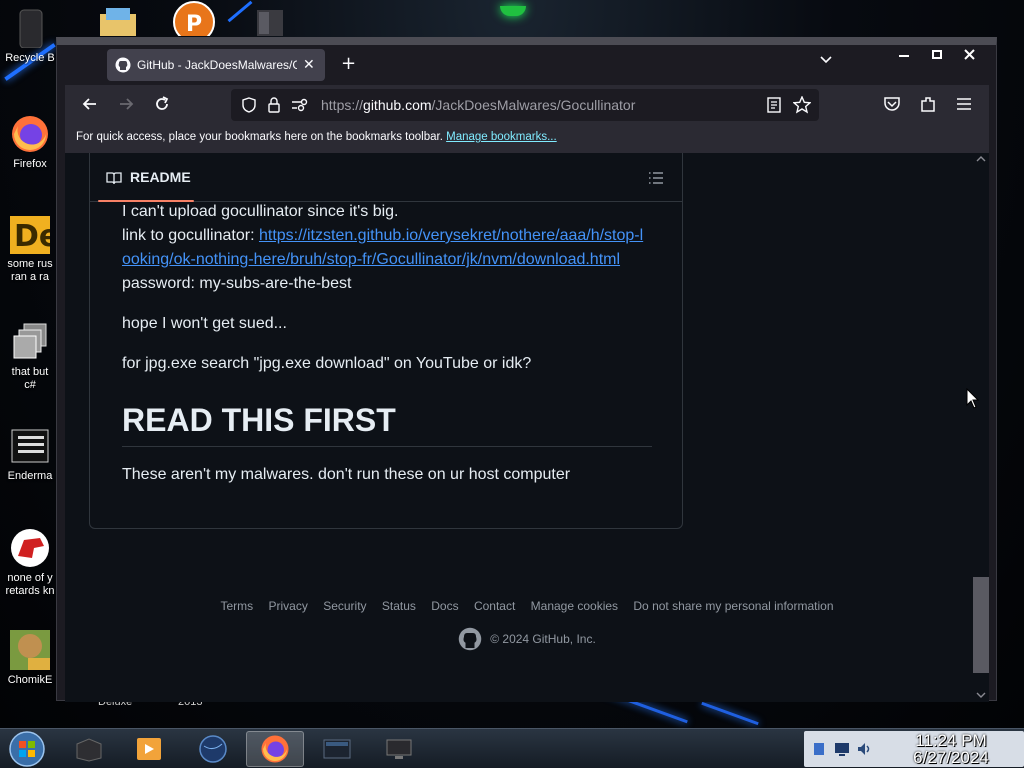  I want to click on desktop-icon-shortcut-2: that but c#, so click(30, 357).